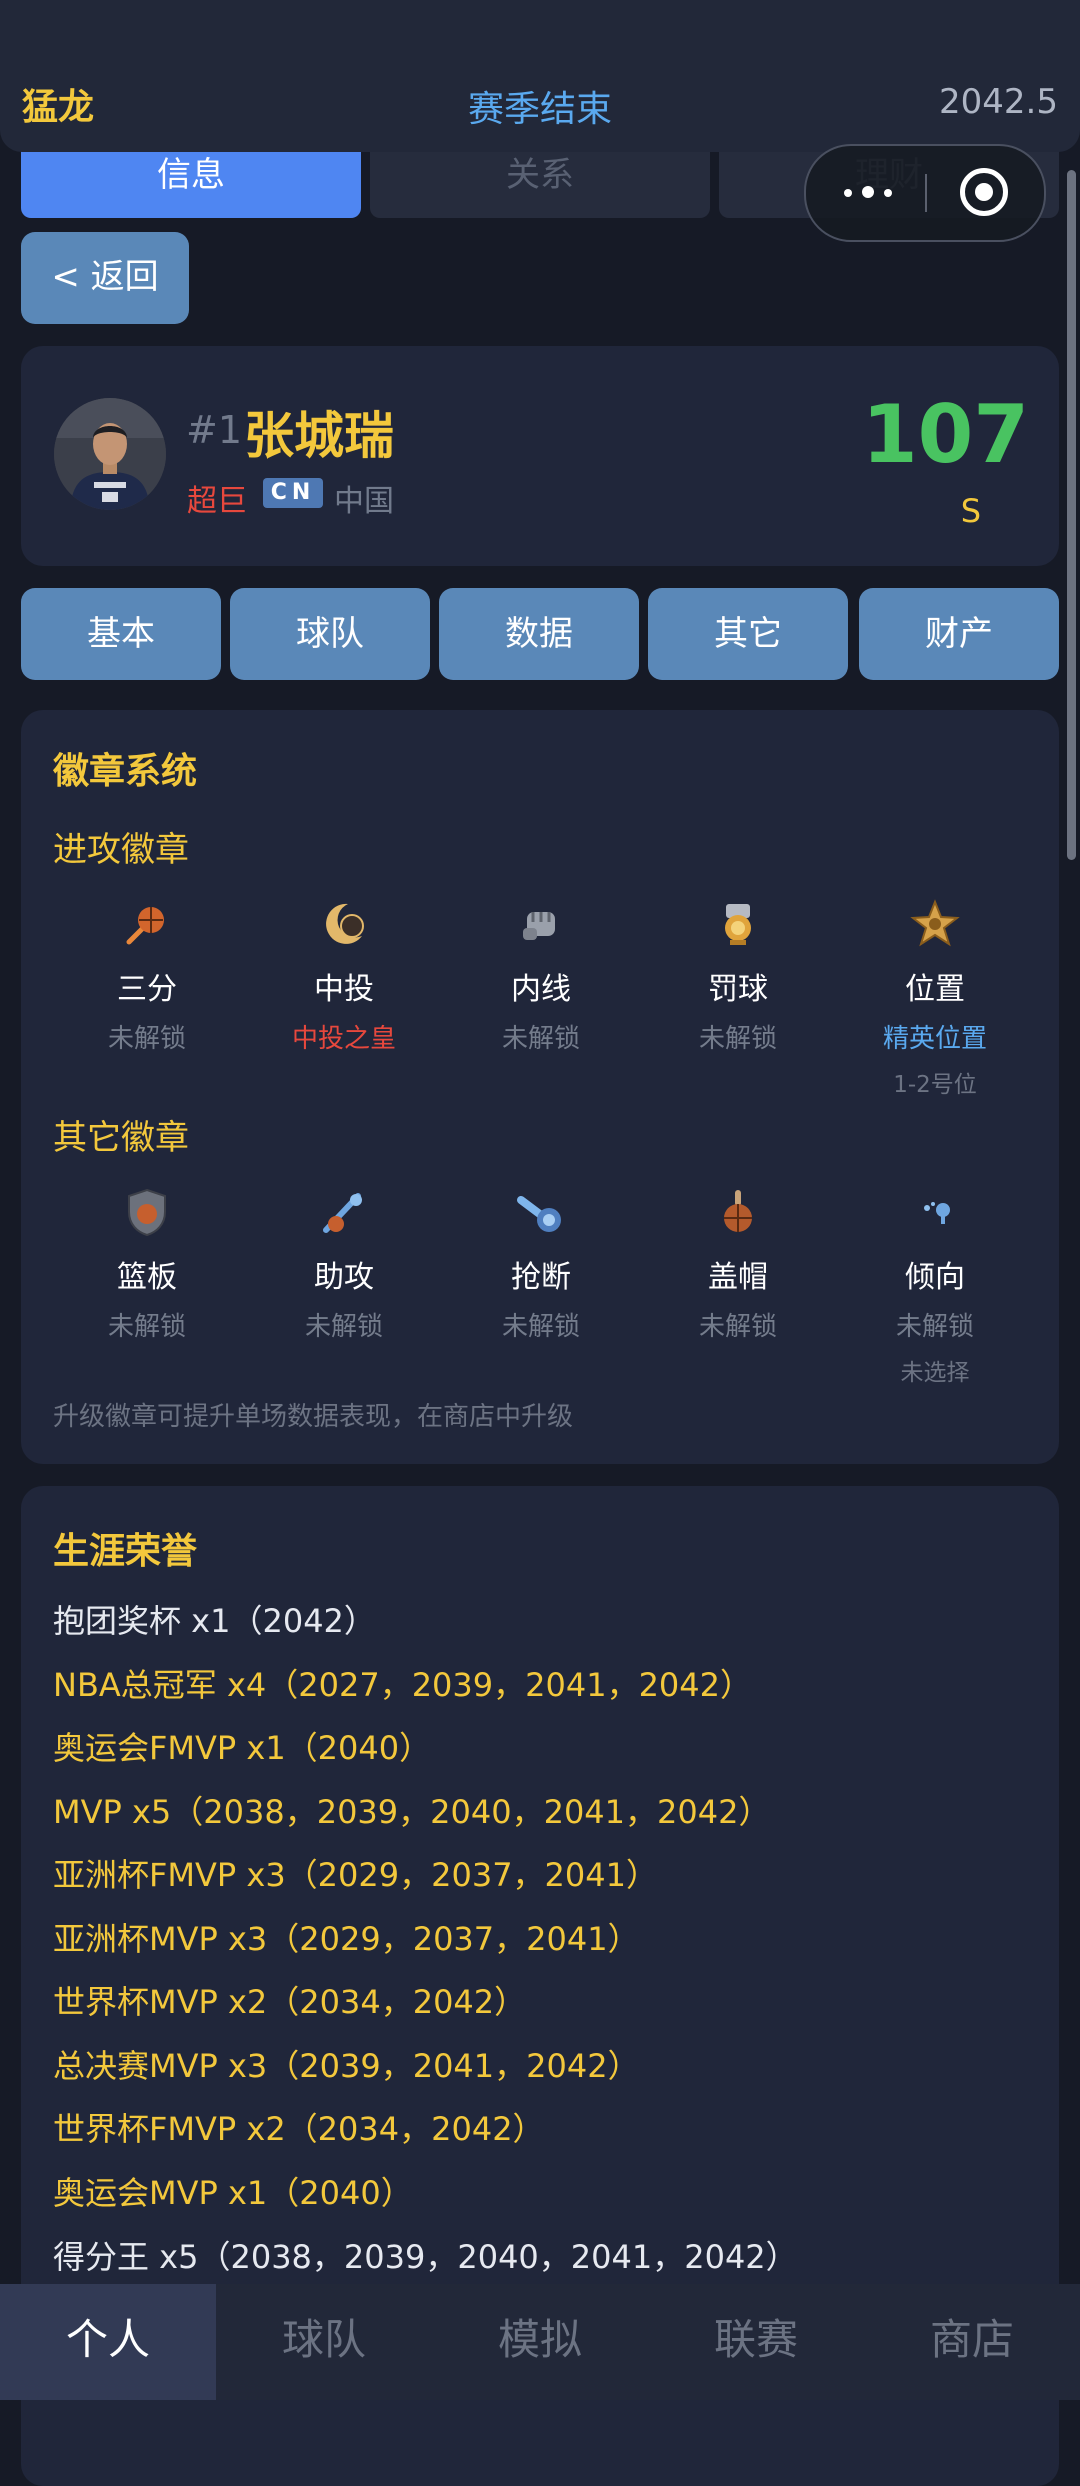  Describe the element at coordinates (970, 511) in the screenshot. I see `player-grade: S` at that location.